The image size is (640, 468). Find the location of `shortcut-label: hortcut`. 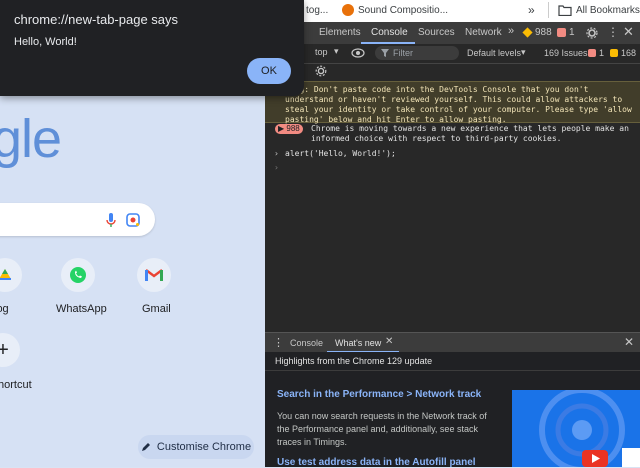

shortcut-label: hortcut is located at coordinates (16, 385).